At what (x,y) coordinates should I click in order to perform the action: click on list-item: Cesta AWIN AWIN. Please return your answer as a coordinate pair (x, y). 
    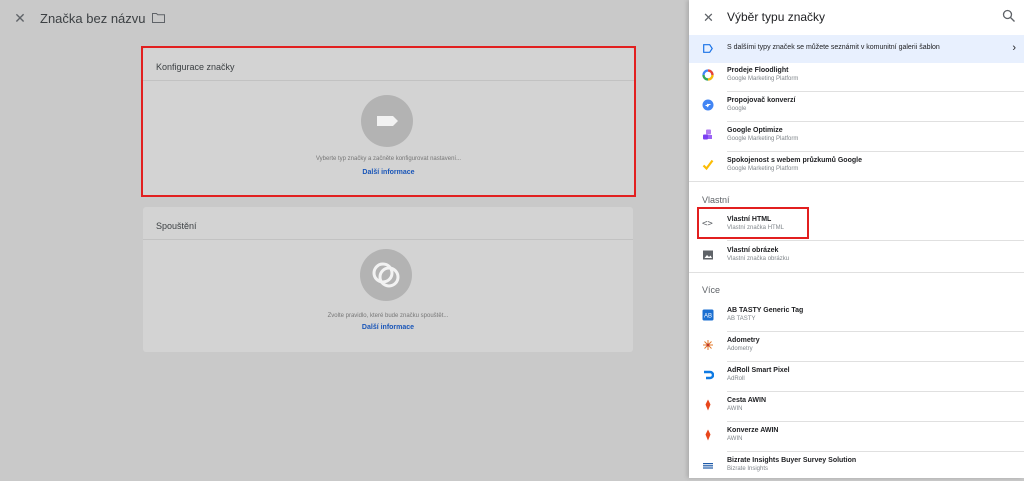
    Looking at the image, I should click on (856, 406).